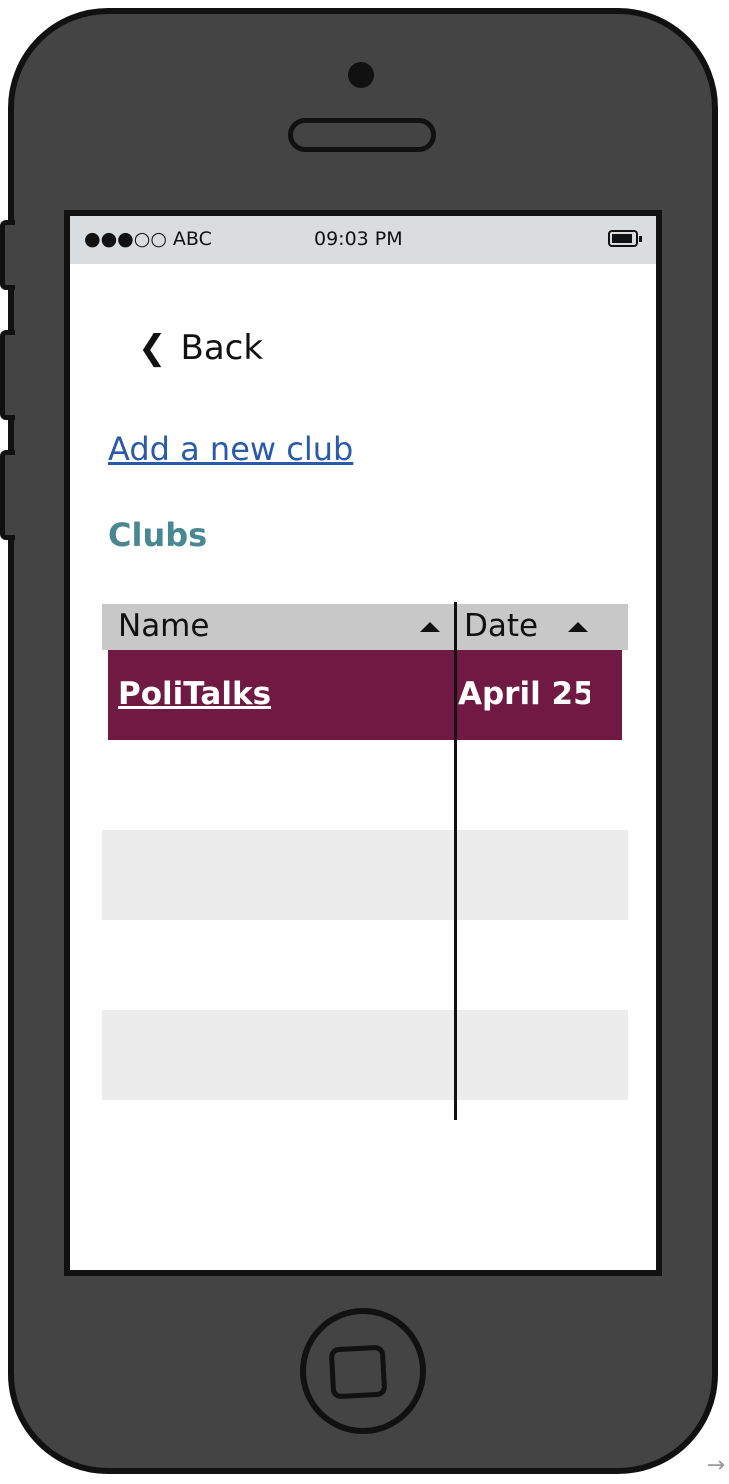 Image resolution: width=729 pixels, height=1484 pixels. Describe the element at coordinates (365, 627) in the screenshot. I see `table-header: Name Date` at that location.